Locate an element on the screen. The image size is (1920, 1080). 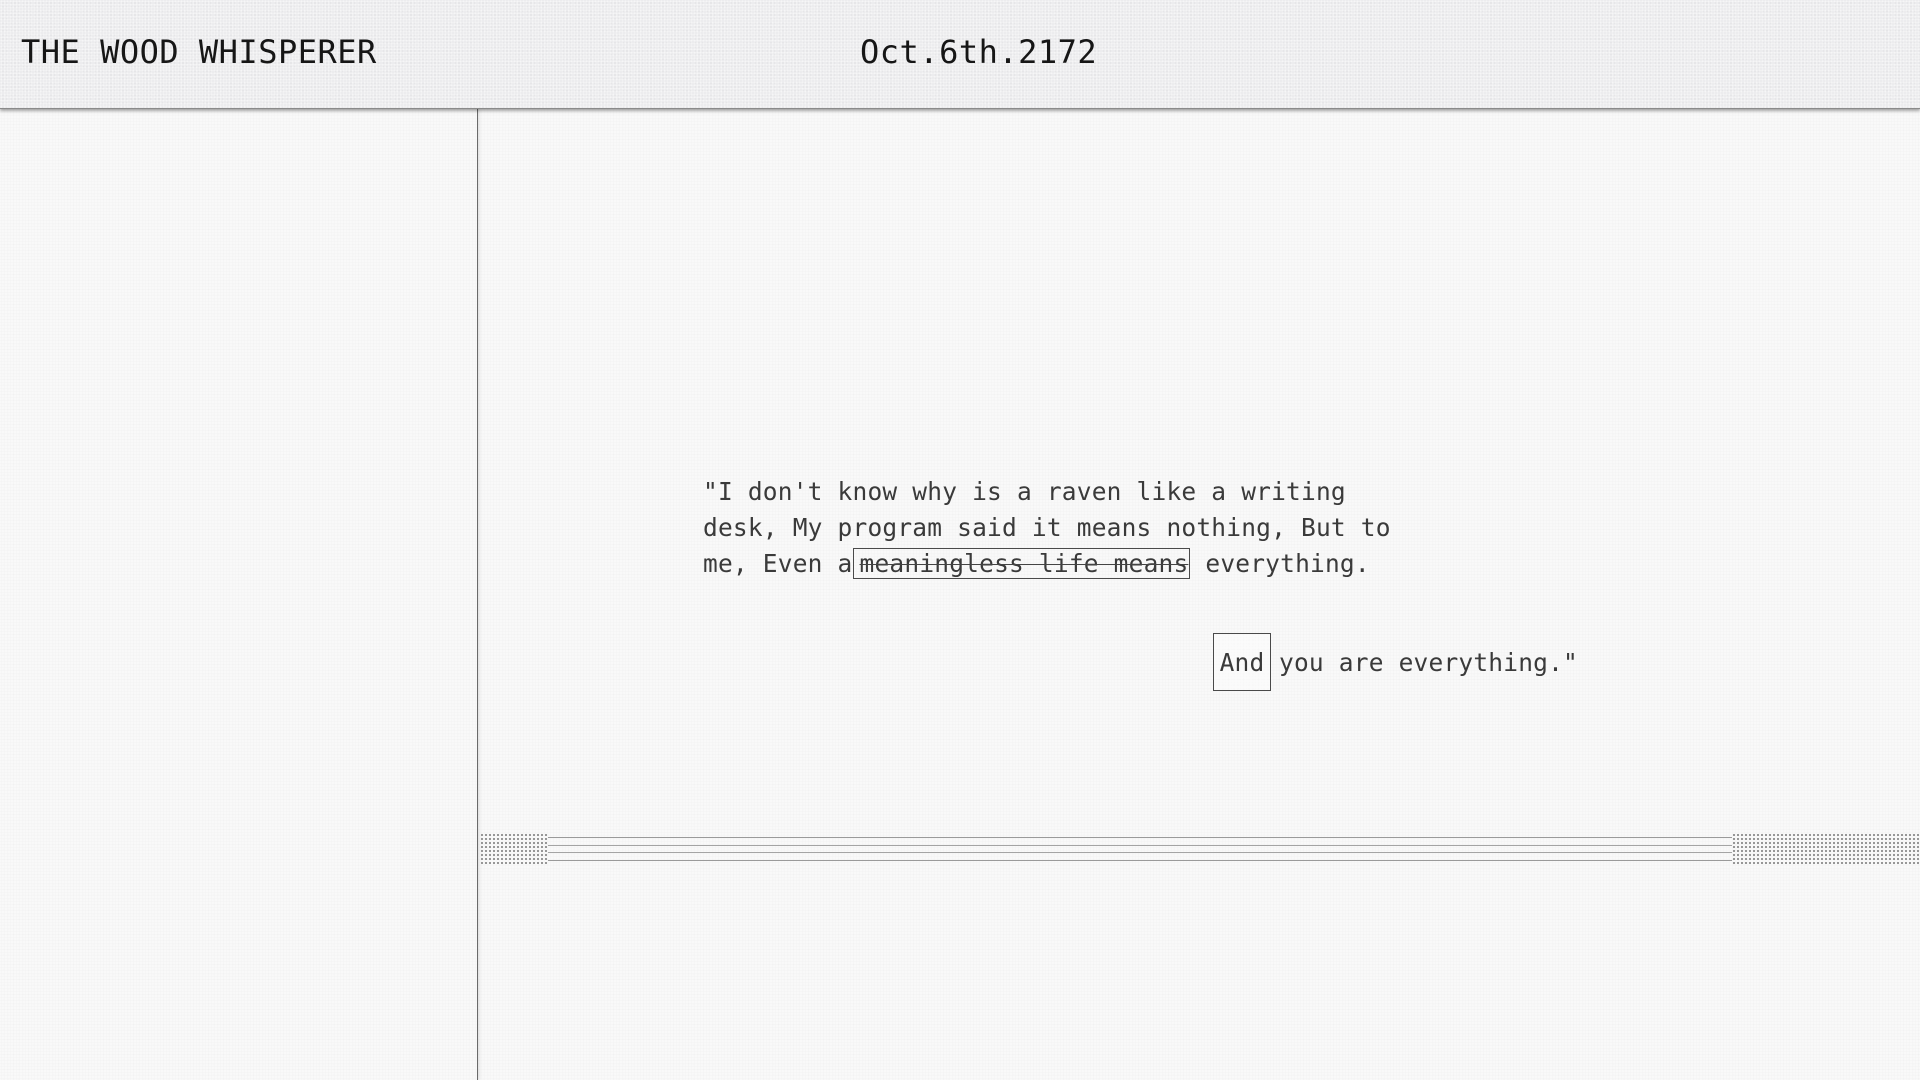
quote-text-end: everything. is located at coordinates (1280, 563).